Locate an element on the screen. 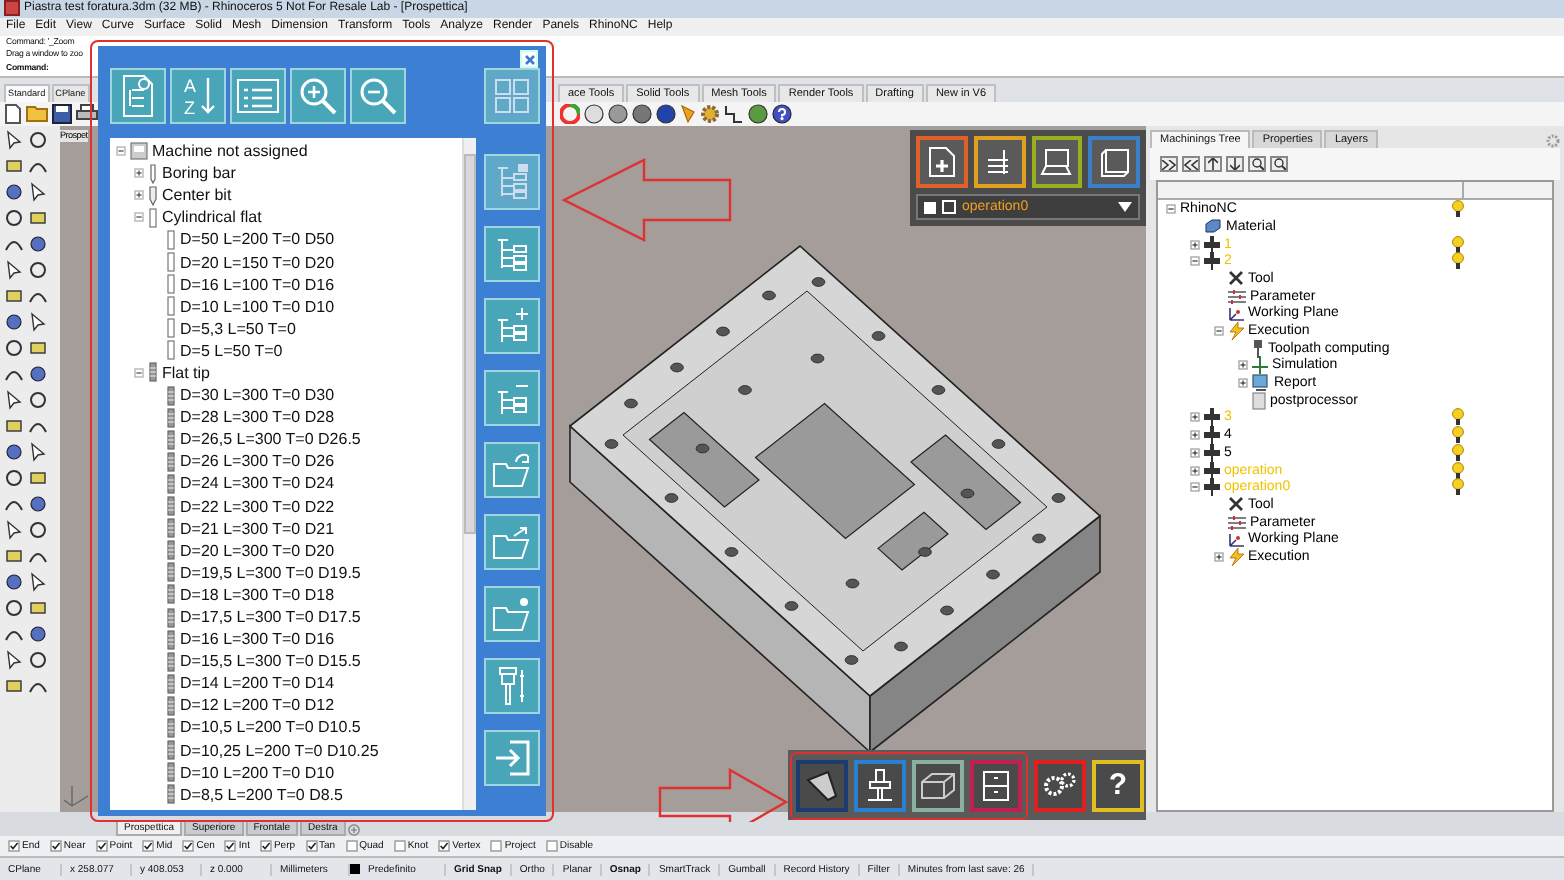 The image size is (1564, 880). tree-item: D=17,5 L=300 T=0 D17.5 is located at coordinates (270, 617).